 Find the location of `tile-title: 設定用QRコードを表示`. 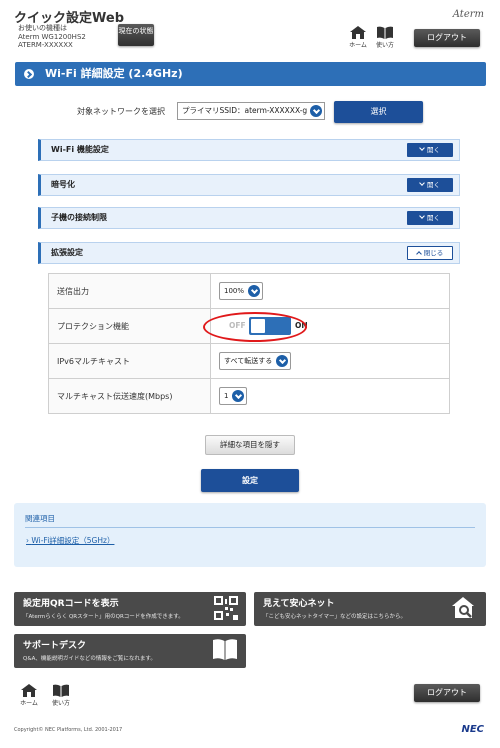

tile-title: 設定用QRコードを表示 is located at coordinates (71, 604).